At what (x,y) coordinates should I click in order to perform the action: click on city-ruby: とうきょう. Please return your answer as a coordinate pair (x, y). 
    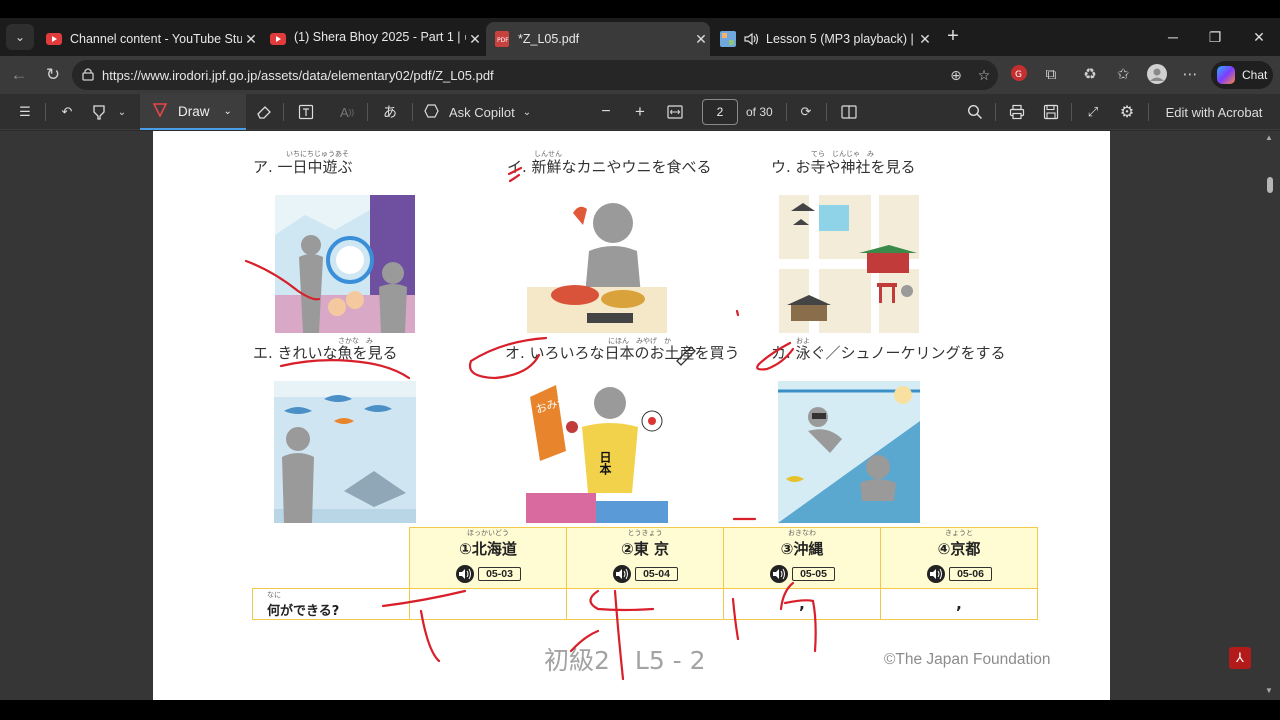
    Looking at the image, I should click on (645, 533).